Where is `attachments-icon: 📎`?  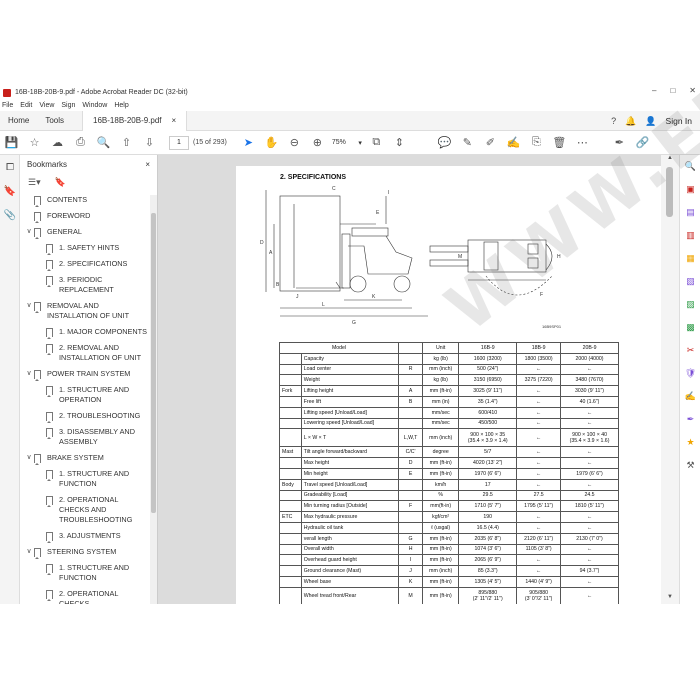 attachments-icon: 📎 is located at coordinates (10, 215).